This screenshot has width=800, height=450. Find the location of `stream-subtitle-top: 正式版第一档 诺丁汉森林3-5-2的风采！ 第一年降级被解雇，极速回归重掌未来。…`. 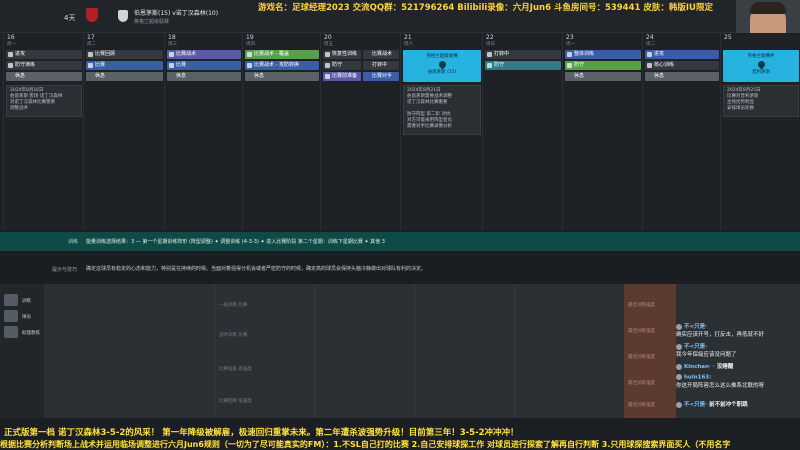

stream-subtitle-top: 正式版第一档 诺丁汉森林3-5-2的风采！ 第一年降级被解雇，极速回归重掌未来。… is located at coordinates (261, 433).